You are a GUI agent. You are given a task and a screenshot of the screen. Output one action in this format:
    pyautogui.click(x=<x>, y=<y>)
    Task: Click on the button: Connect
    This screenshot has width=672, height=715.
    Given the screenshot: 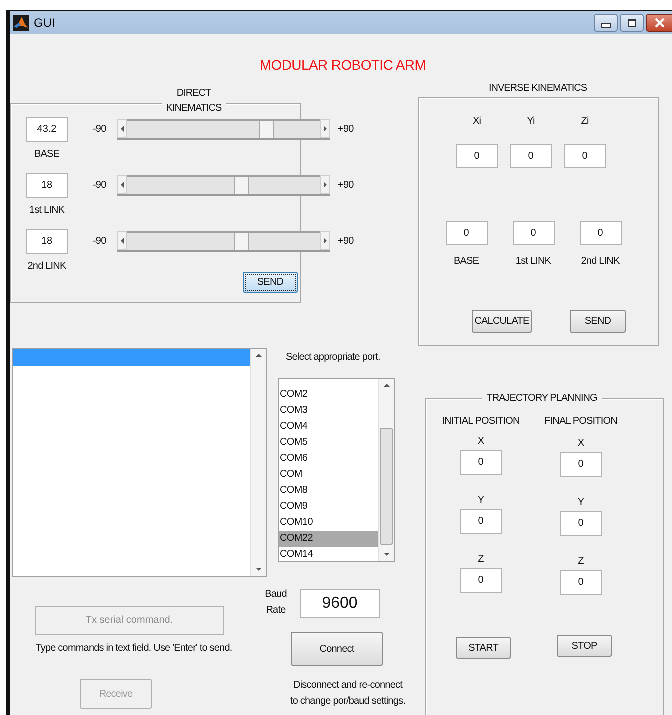 What is the action you would take?
    pyautogui.click(x=337, y=649)
    